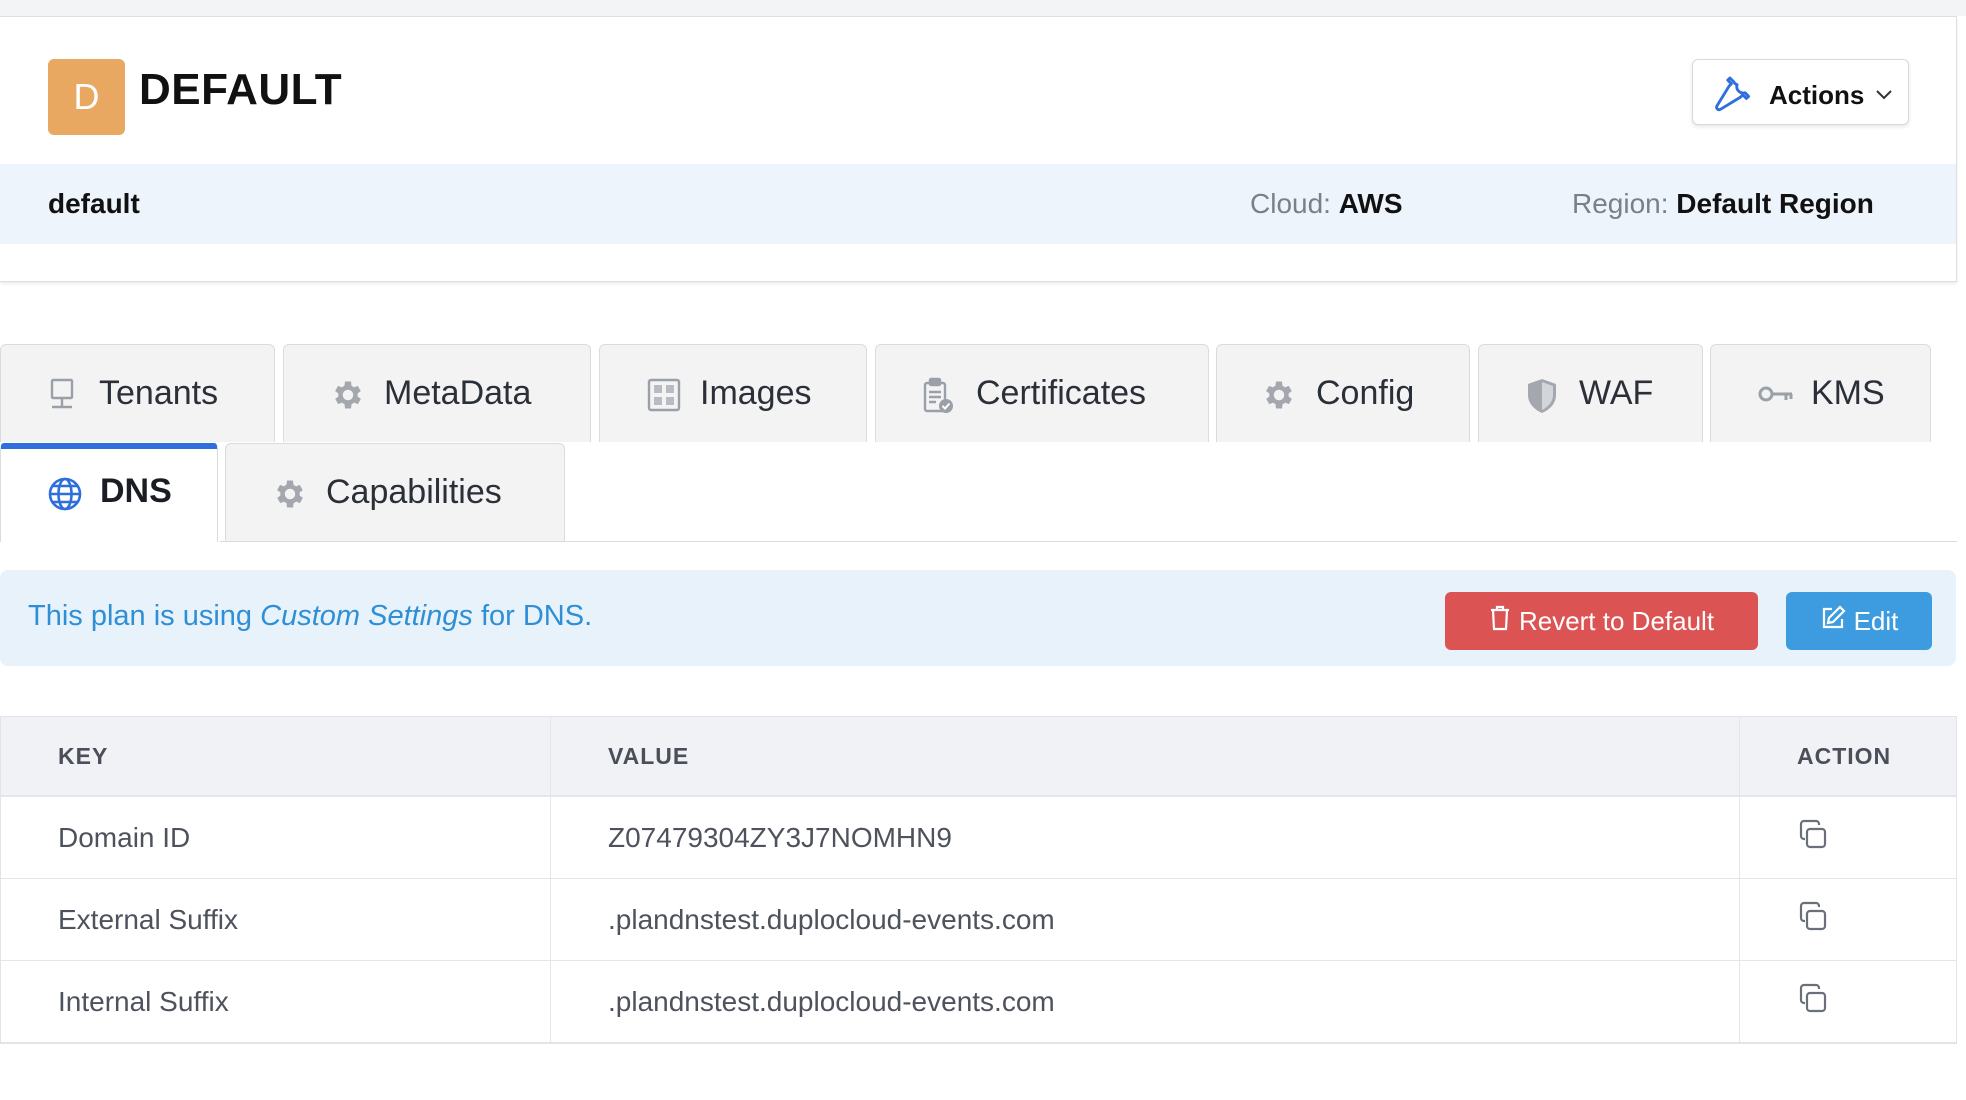 This screenshot has height=1100, width=1966. Describe the element at coordinates (663, 394) in the screenshot. I see `grid-icon` at that location.